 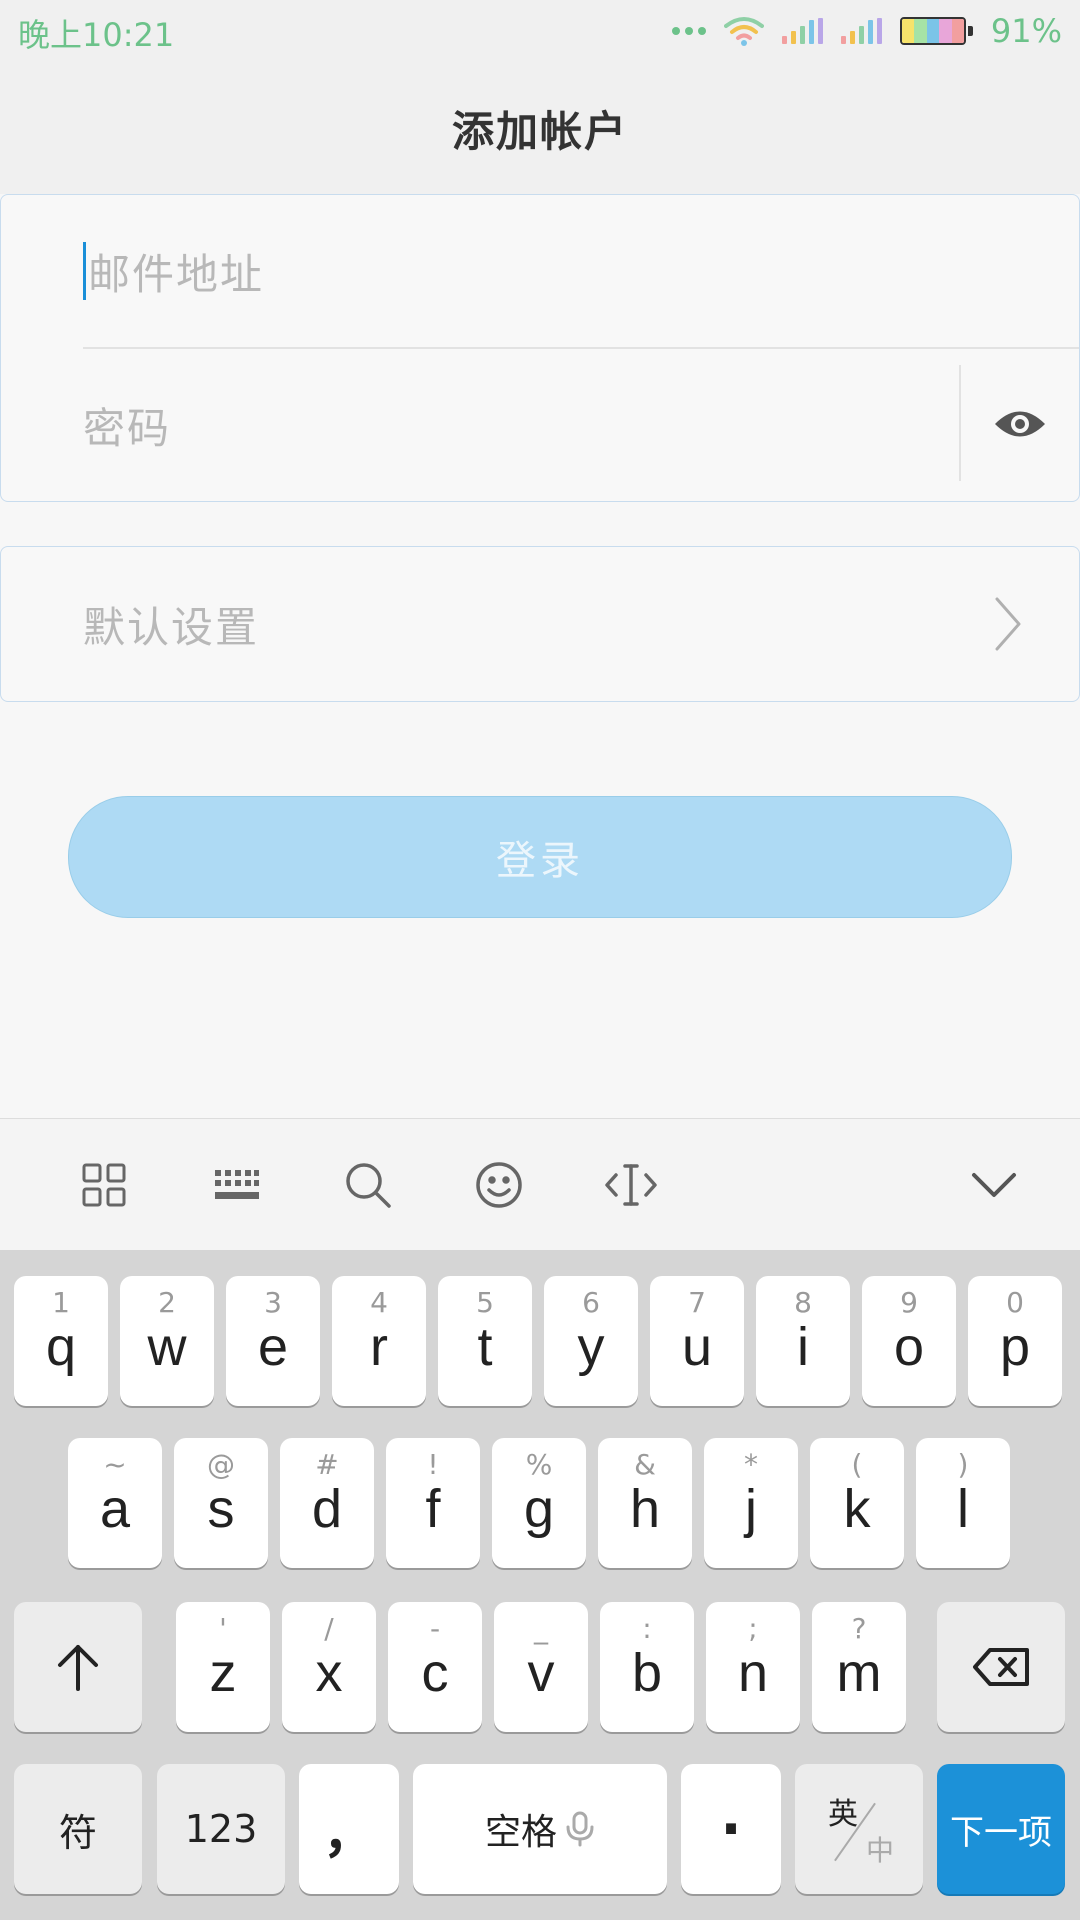 I want to click on key-label: k, so click(x=857, y=1509).